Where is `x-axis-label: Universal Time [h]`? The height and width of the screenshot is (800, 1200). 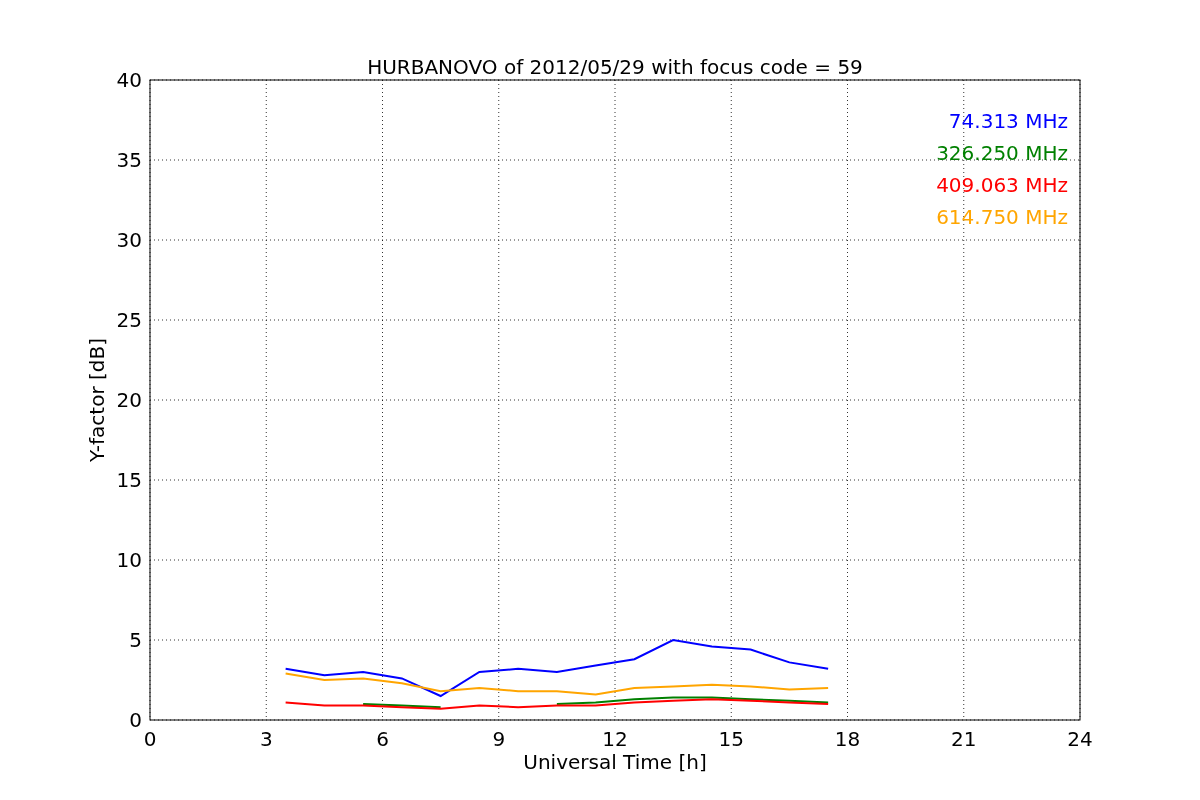
x-axis-label: Universal Time [h] is located at coordinates (615, 762).